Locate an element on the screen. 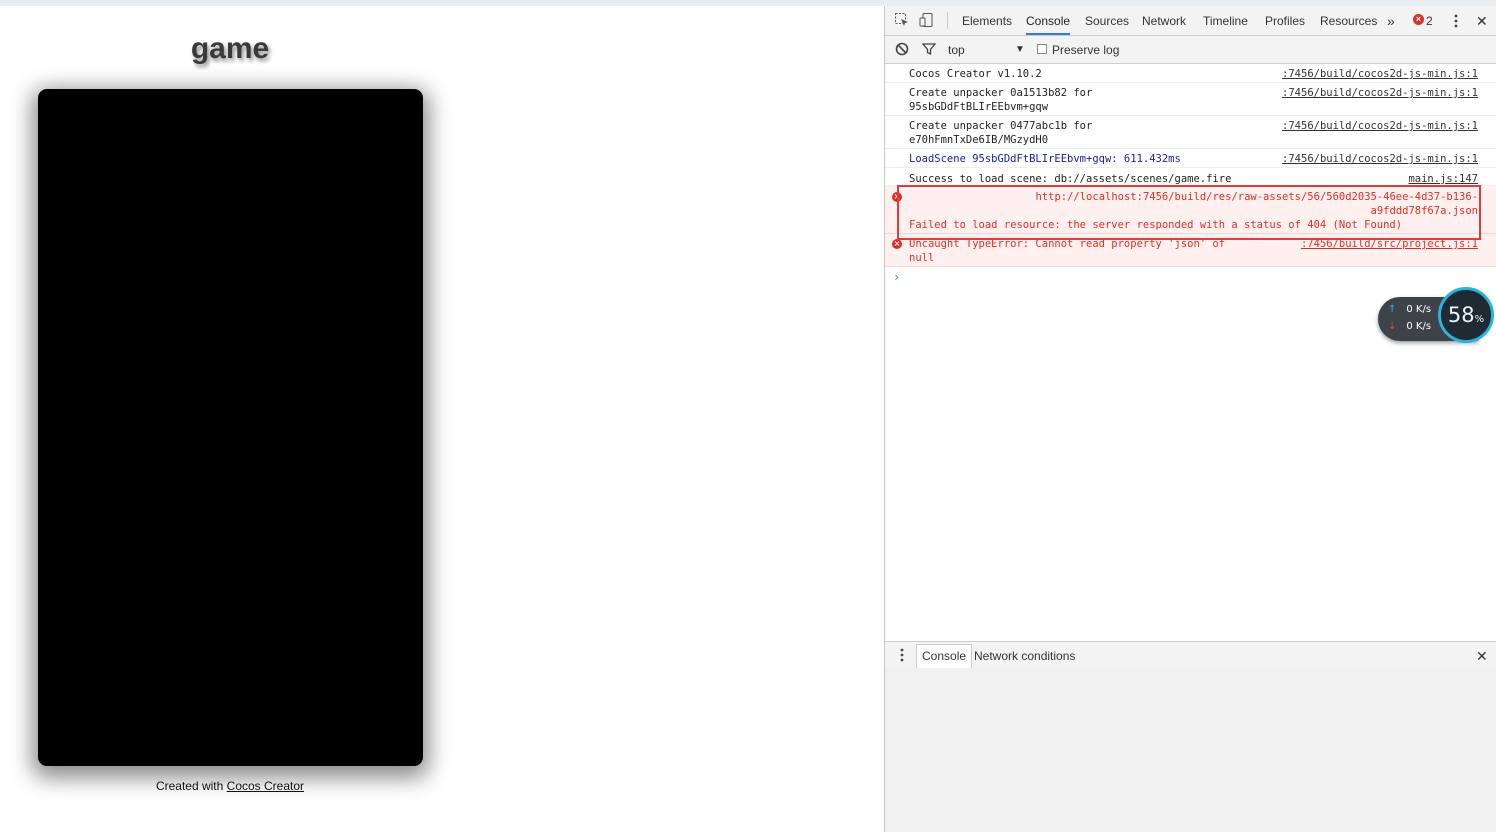 This screenshot has height=832, width=1496. drawer-tab-console: Console is located at coordinates (944, 656).